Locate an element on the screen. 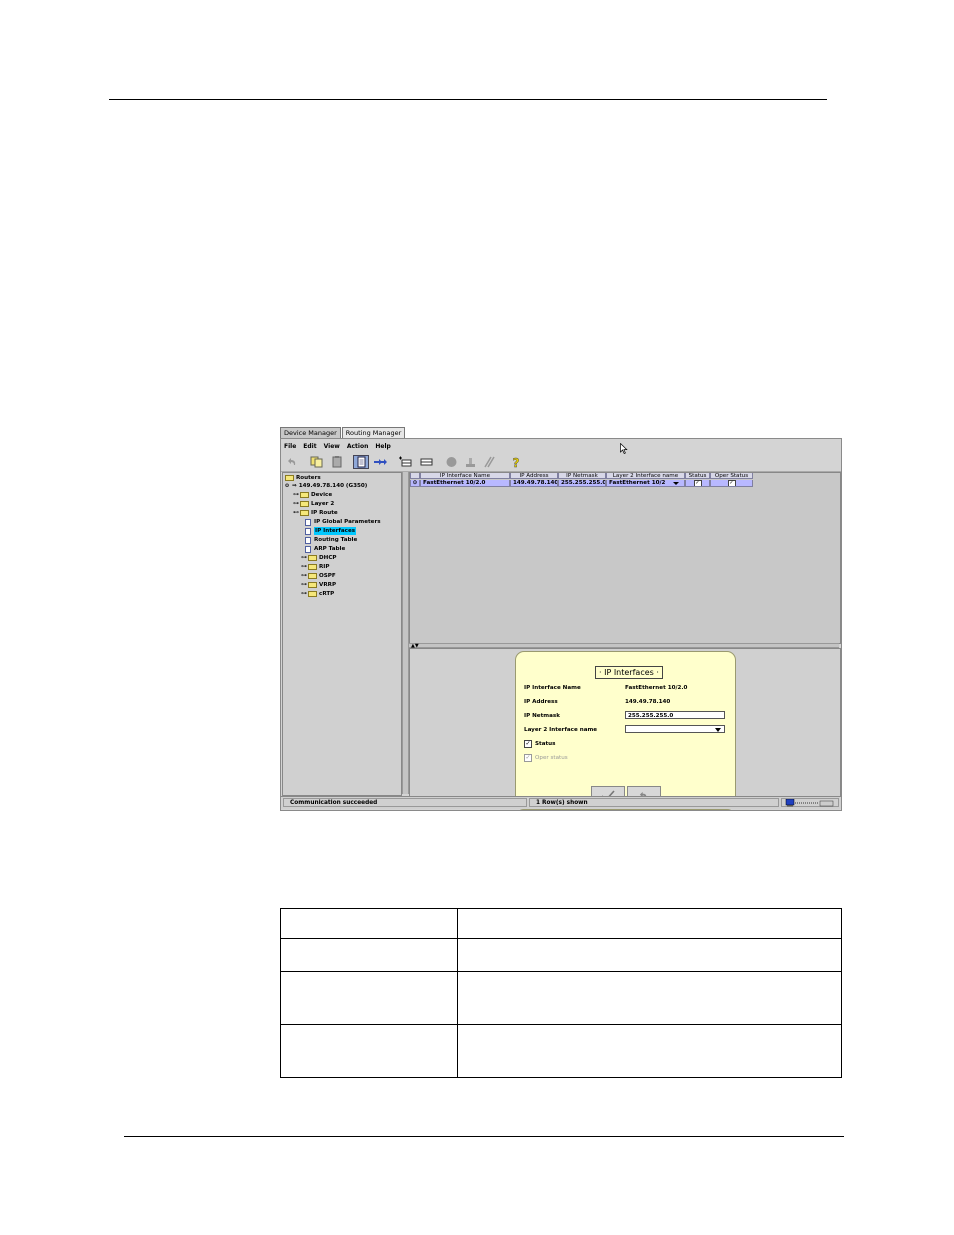  cell-status: ✓ is located at coordinates (697, 483).